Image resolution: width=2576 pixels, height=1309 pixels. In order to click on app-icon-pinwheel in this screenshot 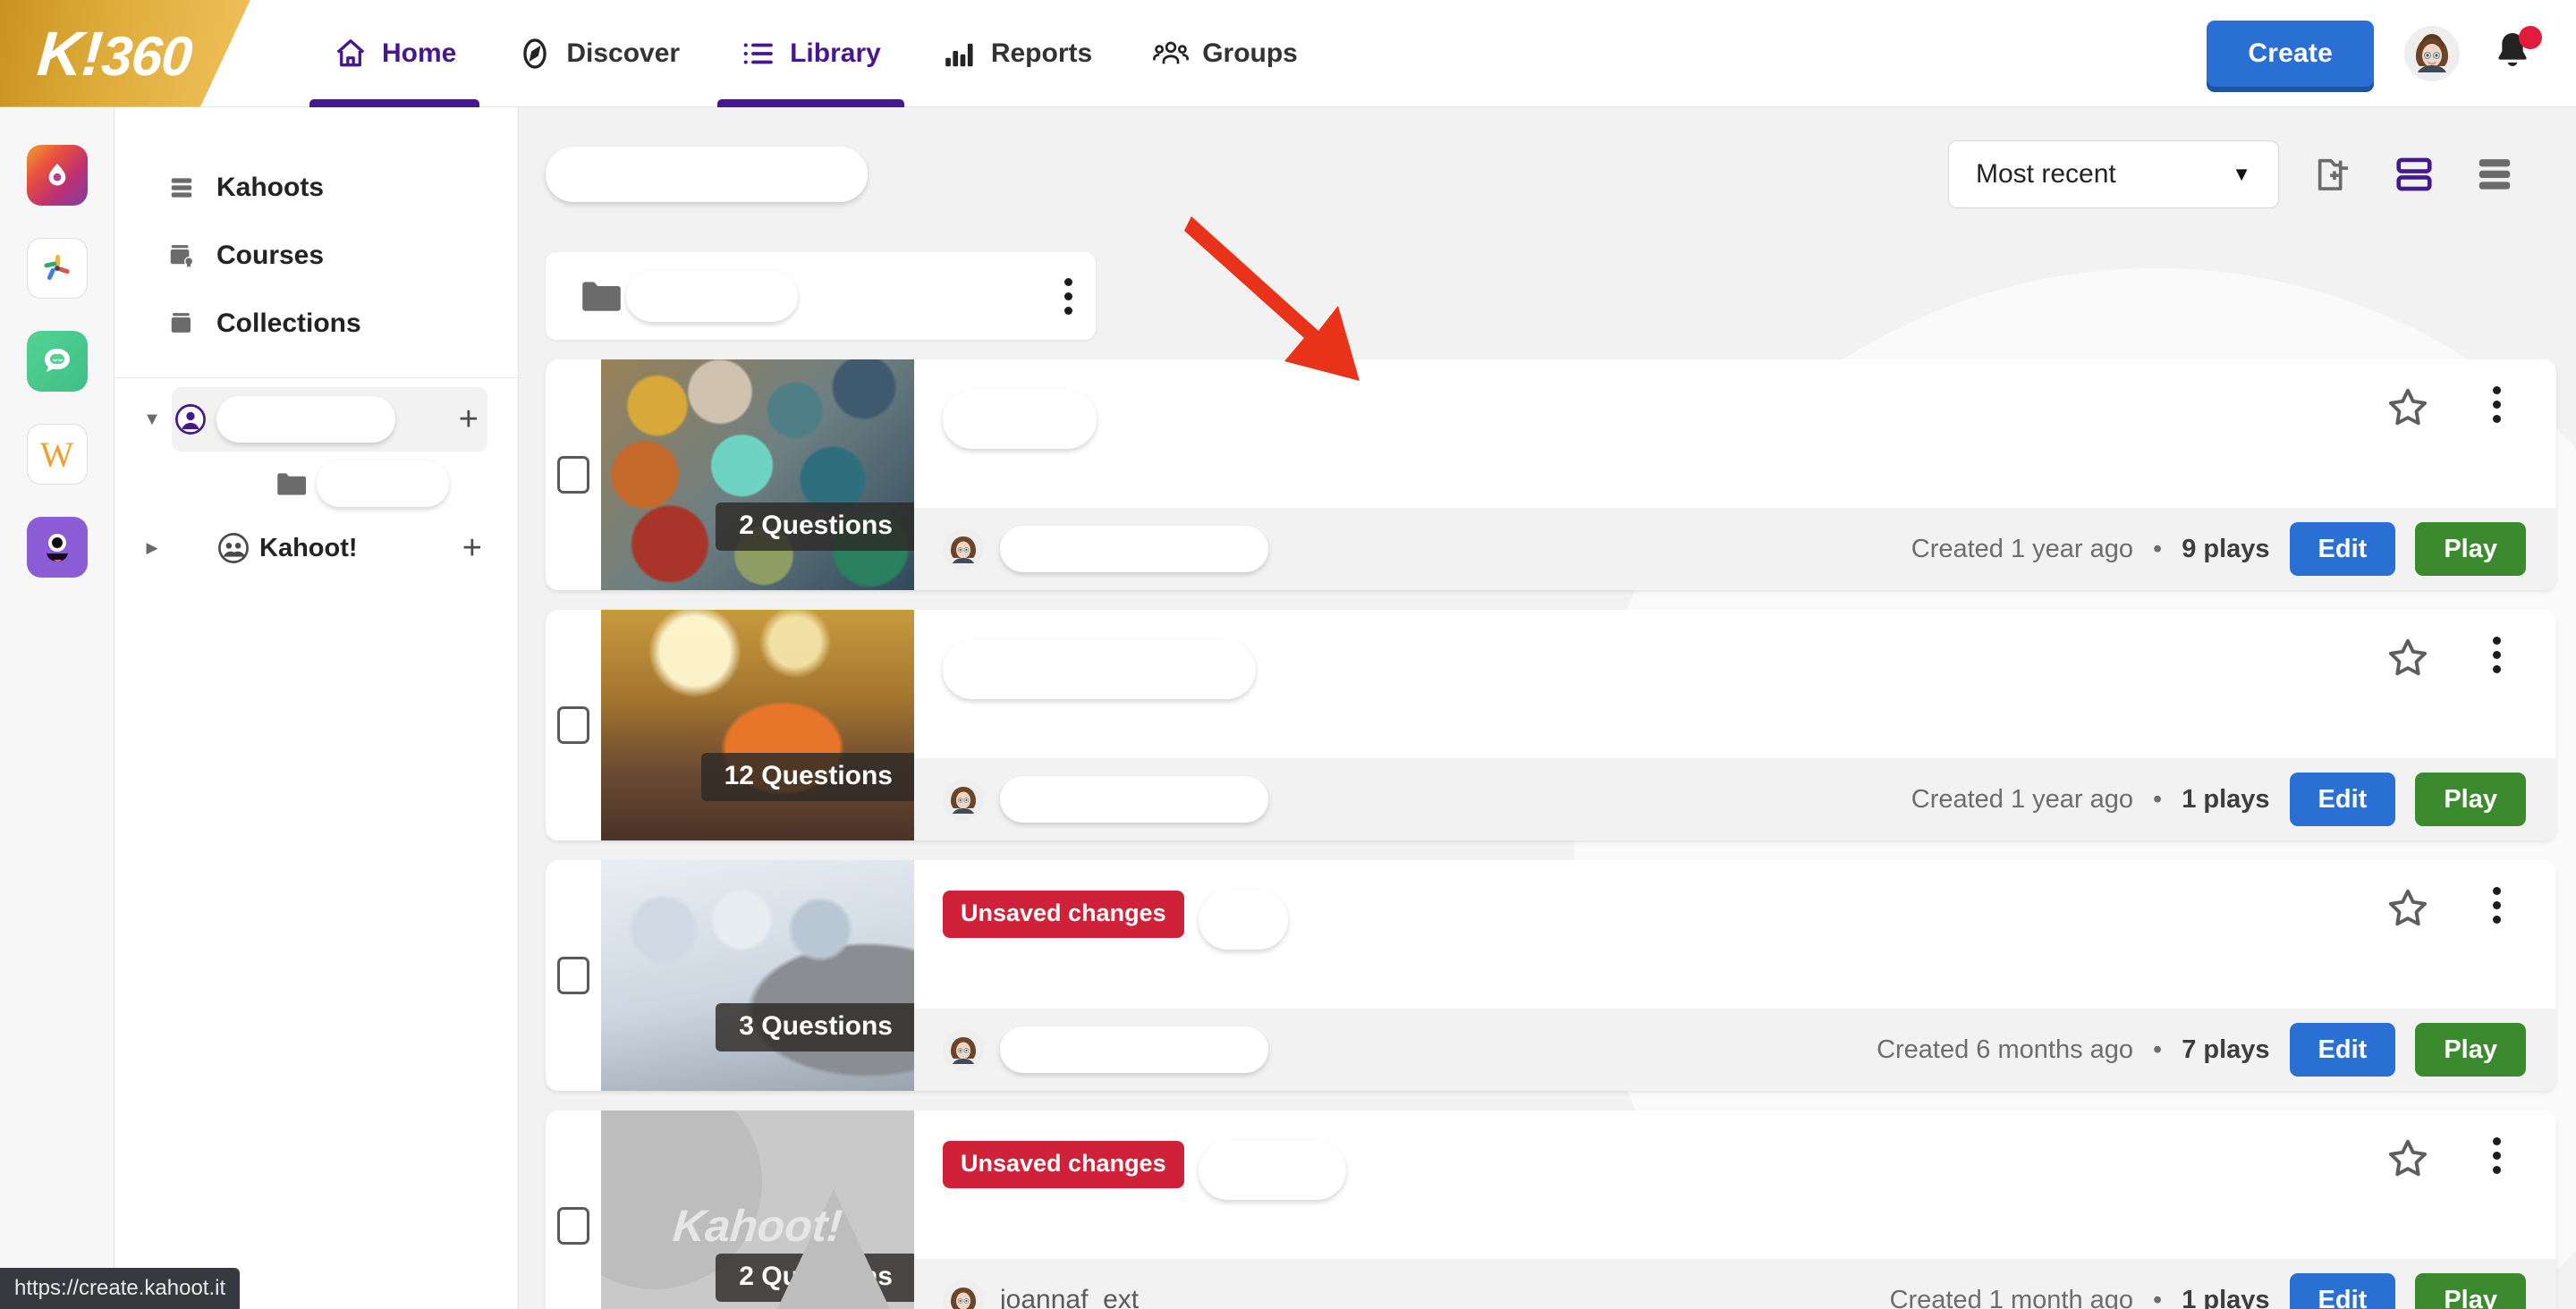, I will do `click(57, 268)`.